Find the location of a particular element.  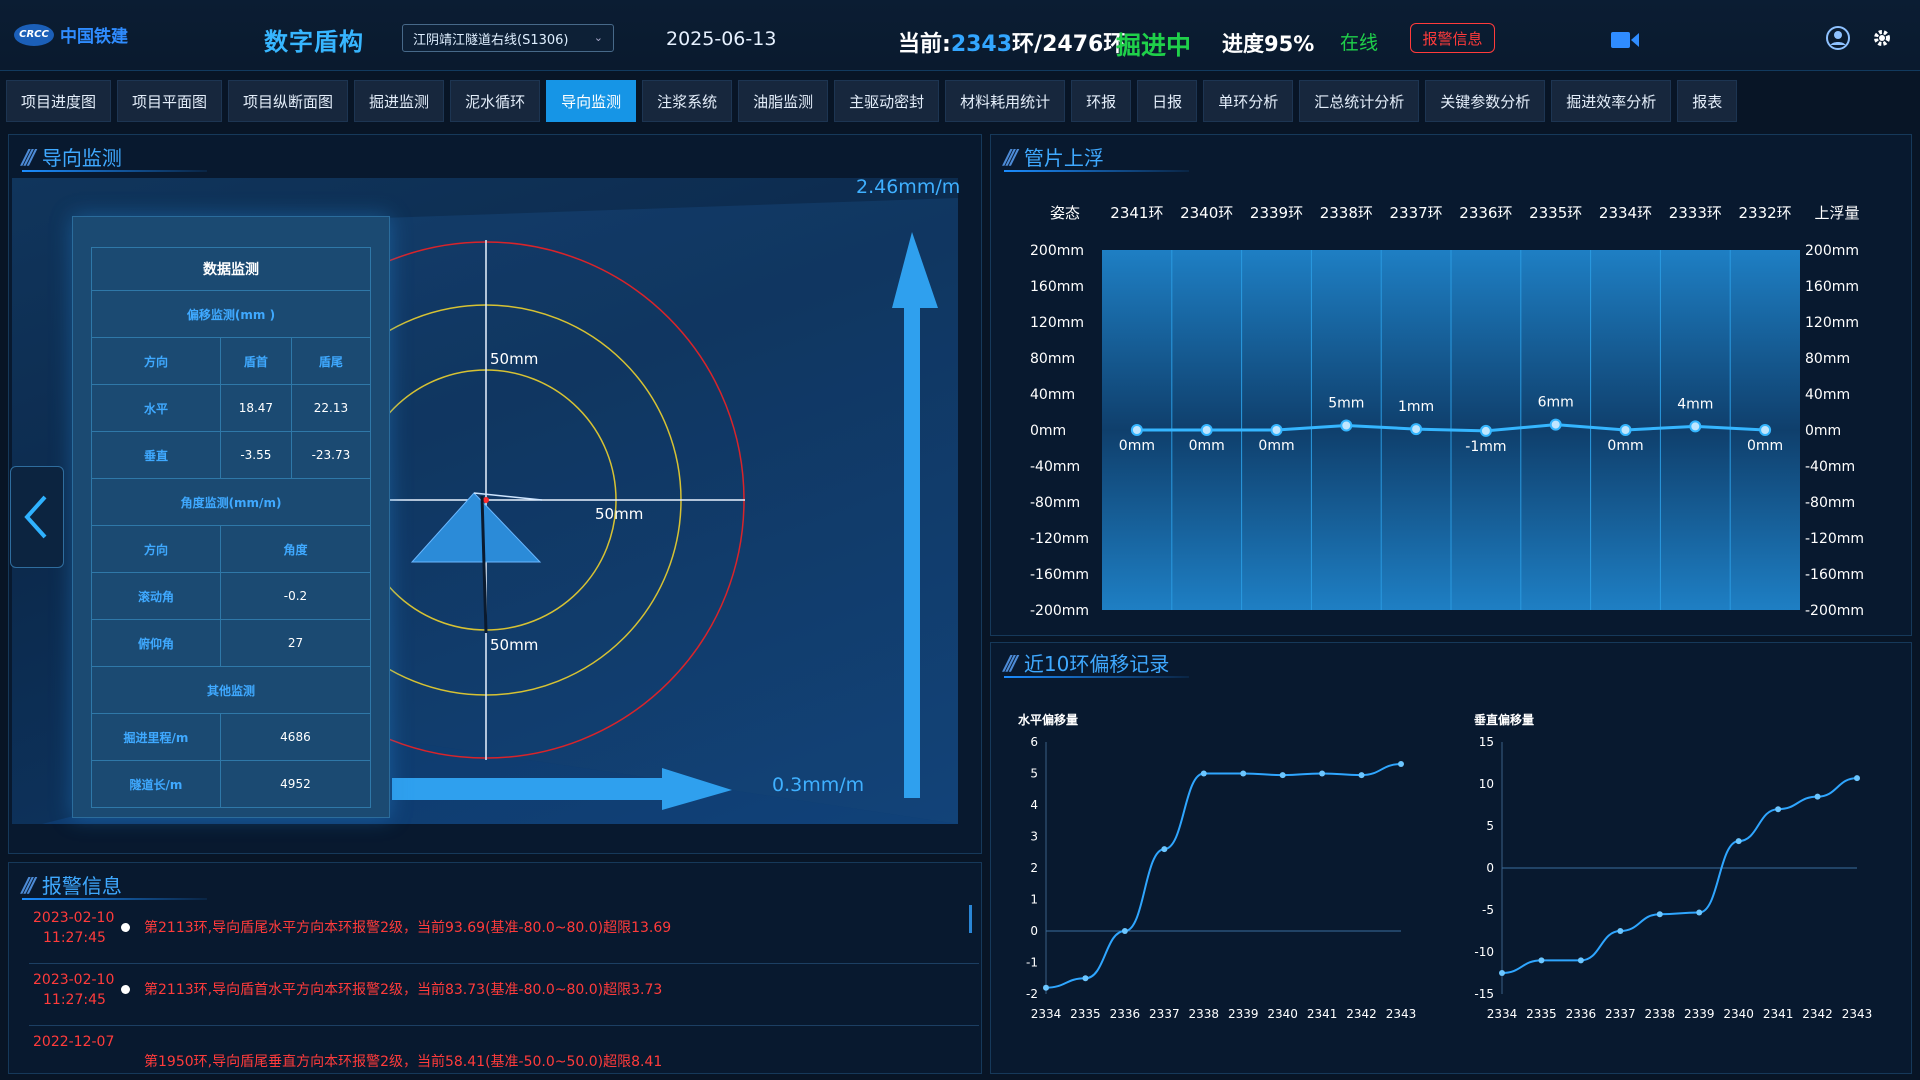

user-avatar-icon is located at coordinates (1838, 38).